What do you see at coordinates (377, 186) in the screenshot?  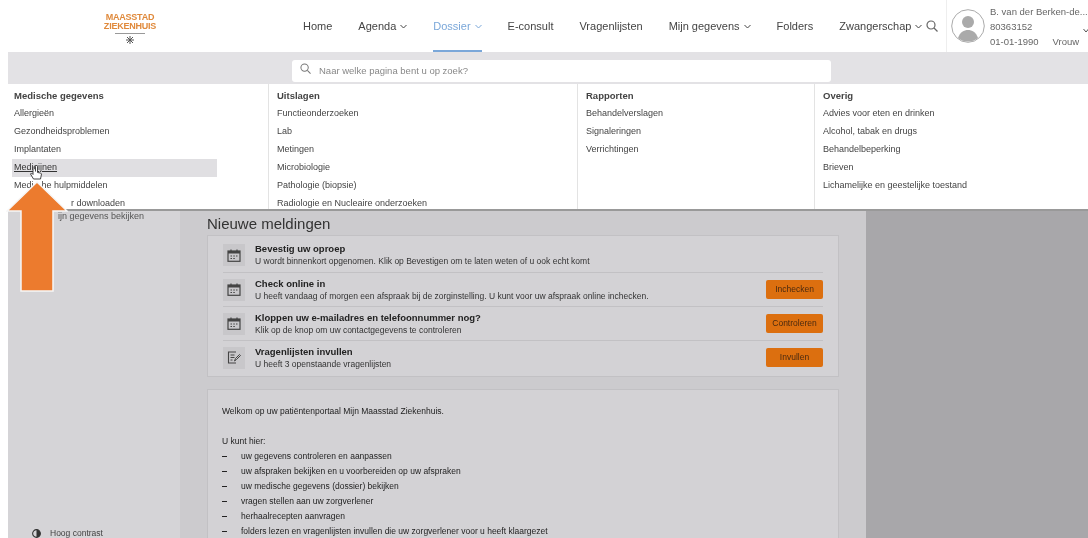 I see `menu-link: Pathologie (biopsie)` at bounding box center [377, 186].